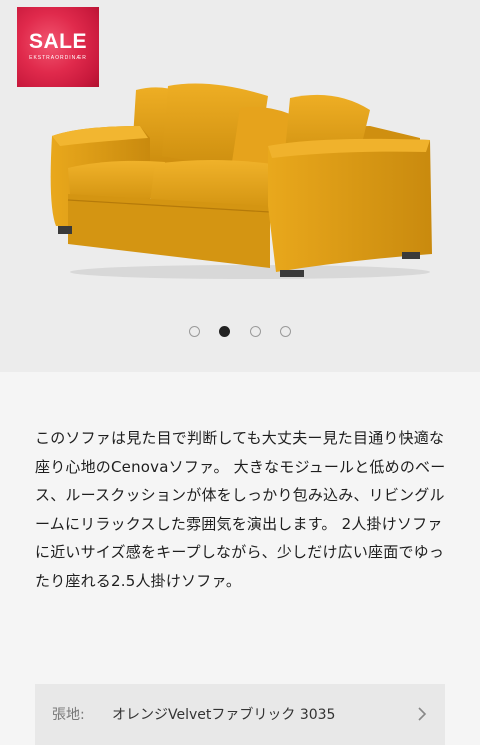 Image resolution: width=480 pixels, height=745 pixels. I want to click on chevron-right-icon, so click(422, 714).